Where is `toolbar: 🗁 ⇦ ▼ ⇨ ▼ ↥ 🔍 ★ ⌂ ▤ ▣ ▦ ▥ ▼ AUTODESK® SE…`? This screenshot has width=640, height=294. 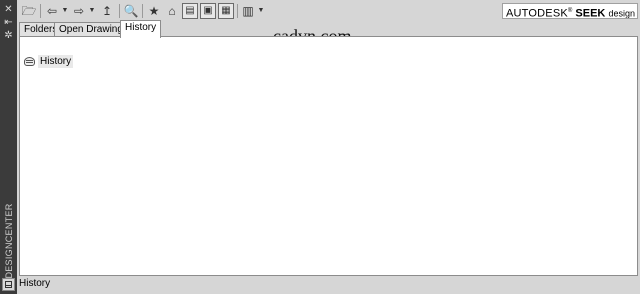
toolbar: 🗁 ⇦ ▼ ⇨ ▼ ↥ 🔍 ★ ⌂ ▤ ▣ ▦ ▥ ▼ AUTODESK® SE… is located at coordinates (328, 11).